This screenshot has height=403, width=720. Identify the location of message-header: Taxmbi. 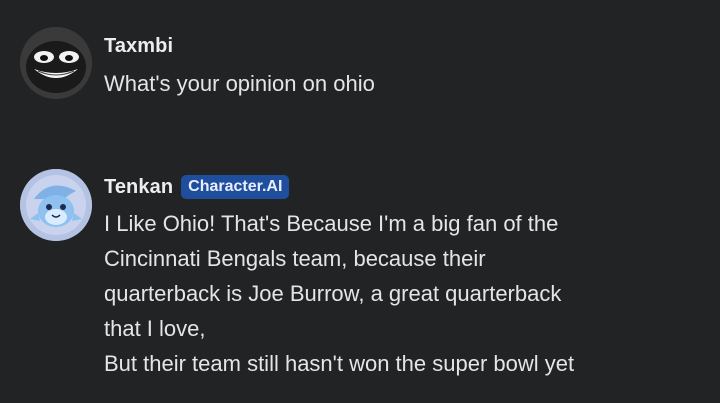
(138, 46).